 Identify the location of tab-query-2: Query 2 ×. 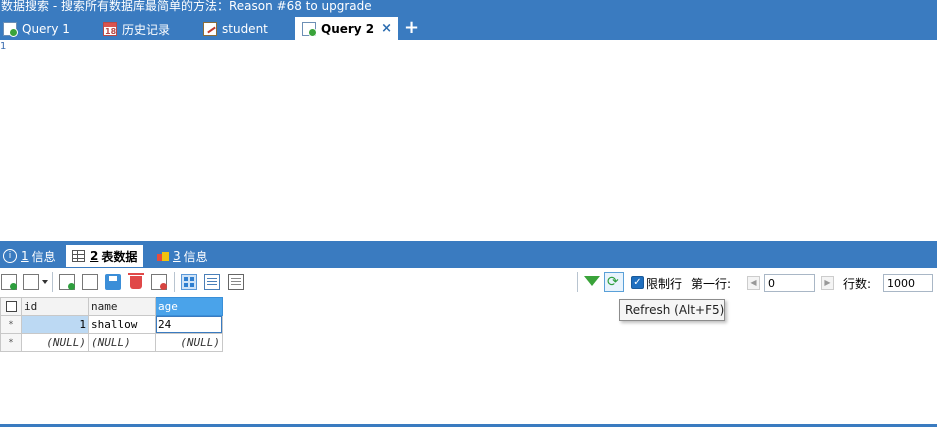
(347, 28).